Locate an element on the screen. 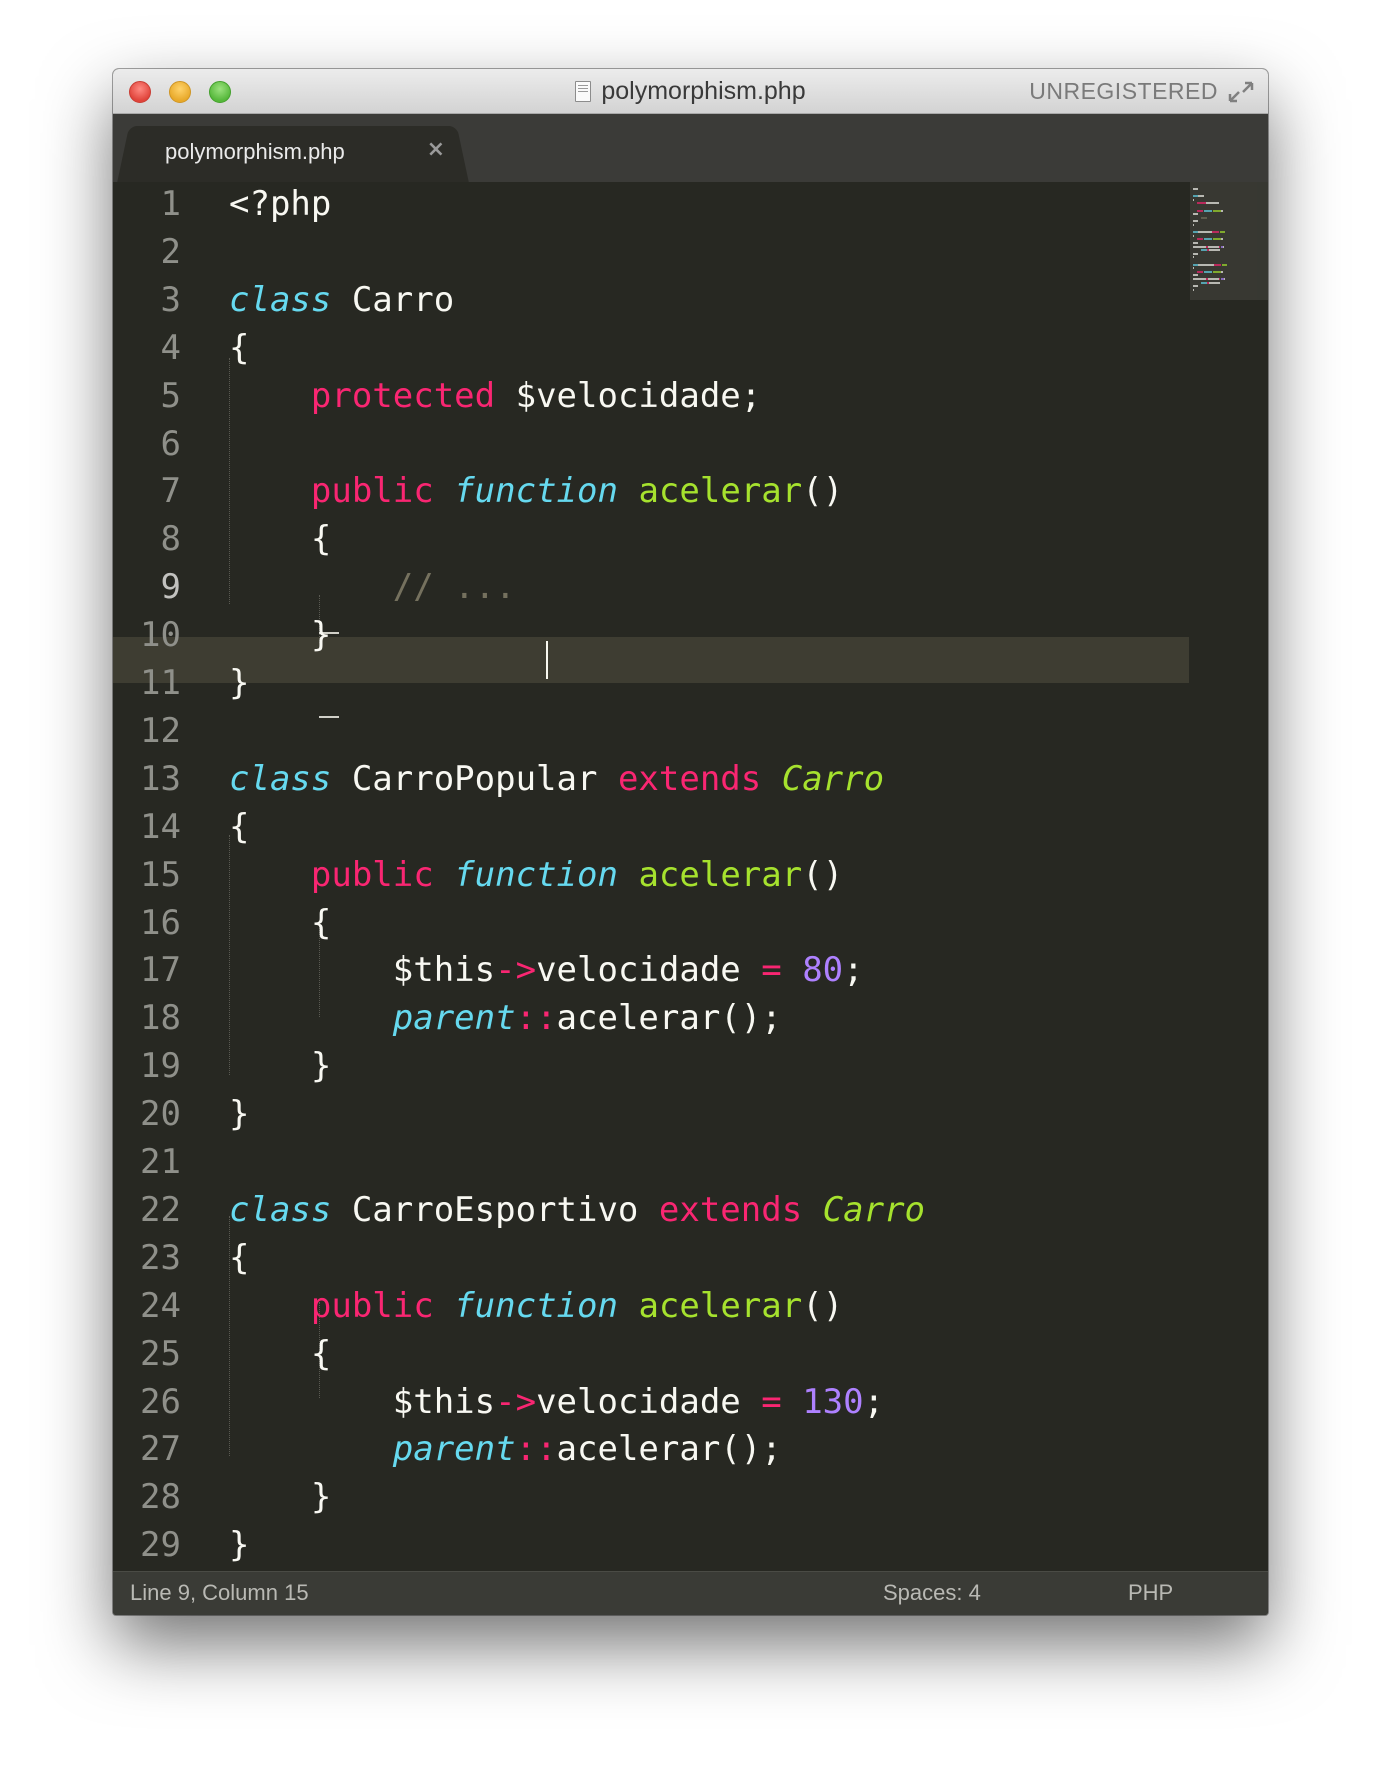  close-window-button is located at coordinates (140, 92).